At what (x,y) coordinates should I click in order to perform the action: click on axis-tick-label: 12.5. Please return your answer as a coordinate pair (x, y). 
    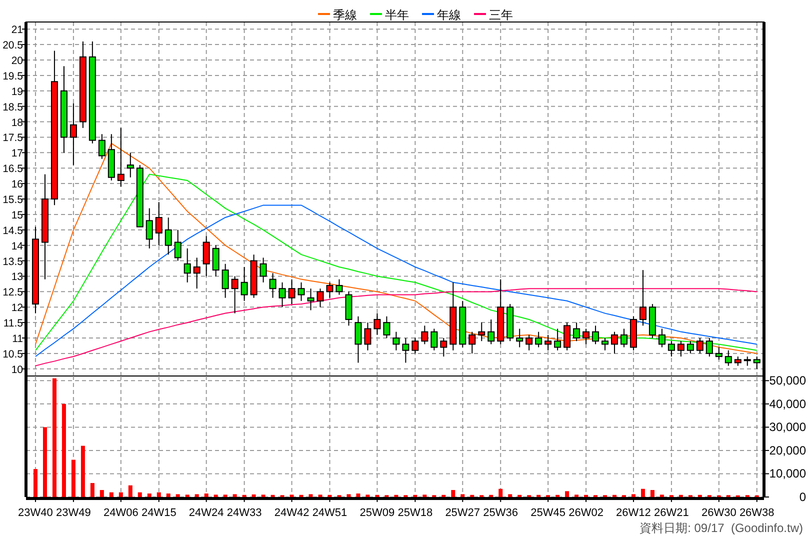
    Looking at the image, I should click on (12, 292).